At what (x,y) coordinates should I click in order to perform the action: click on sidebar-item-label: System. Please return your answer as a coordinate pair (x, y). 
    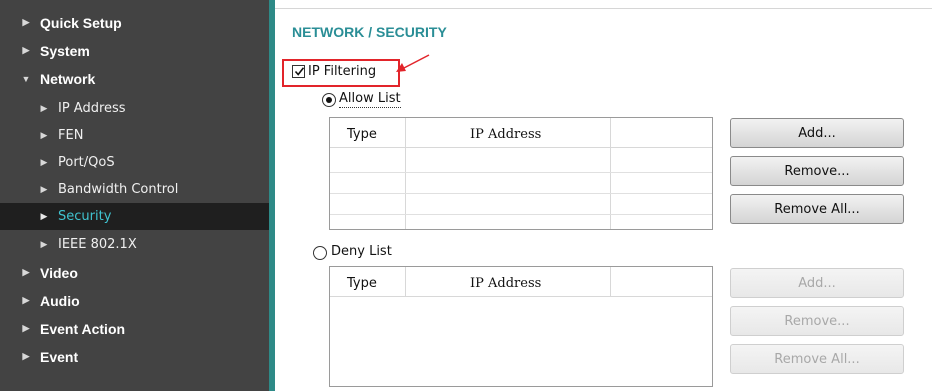
    Looking at the image, I should click on (65, 50).